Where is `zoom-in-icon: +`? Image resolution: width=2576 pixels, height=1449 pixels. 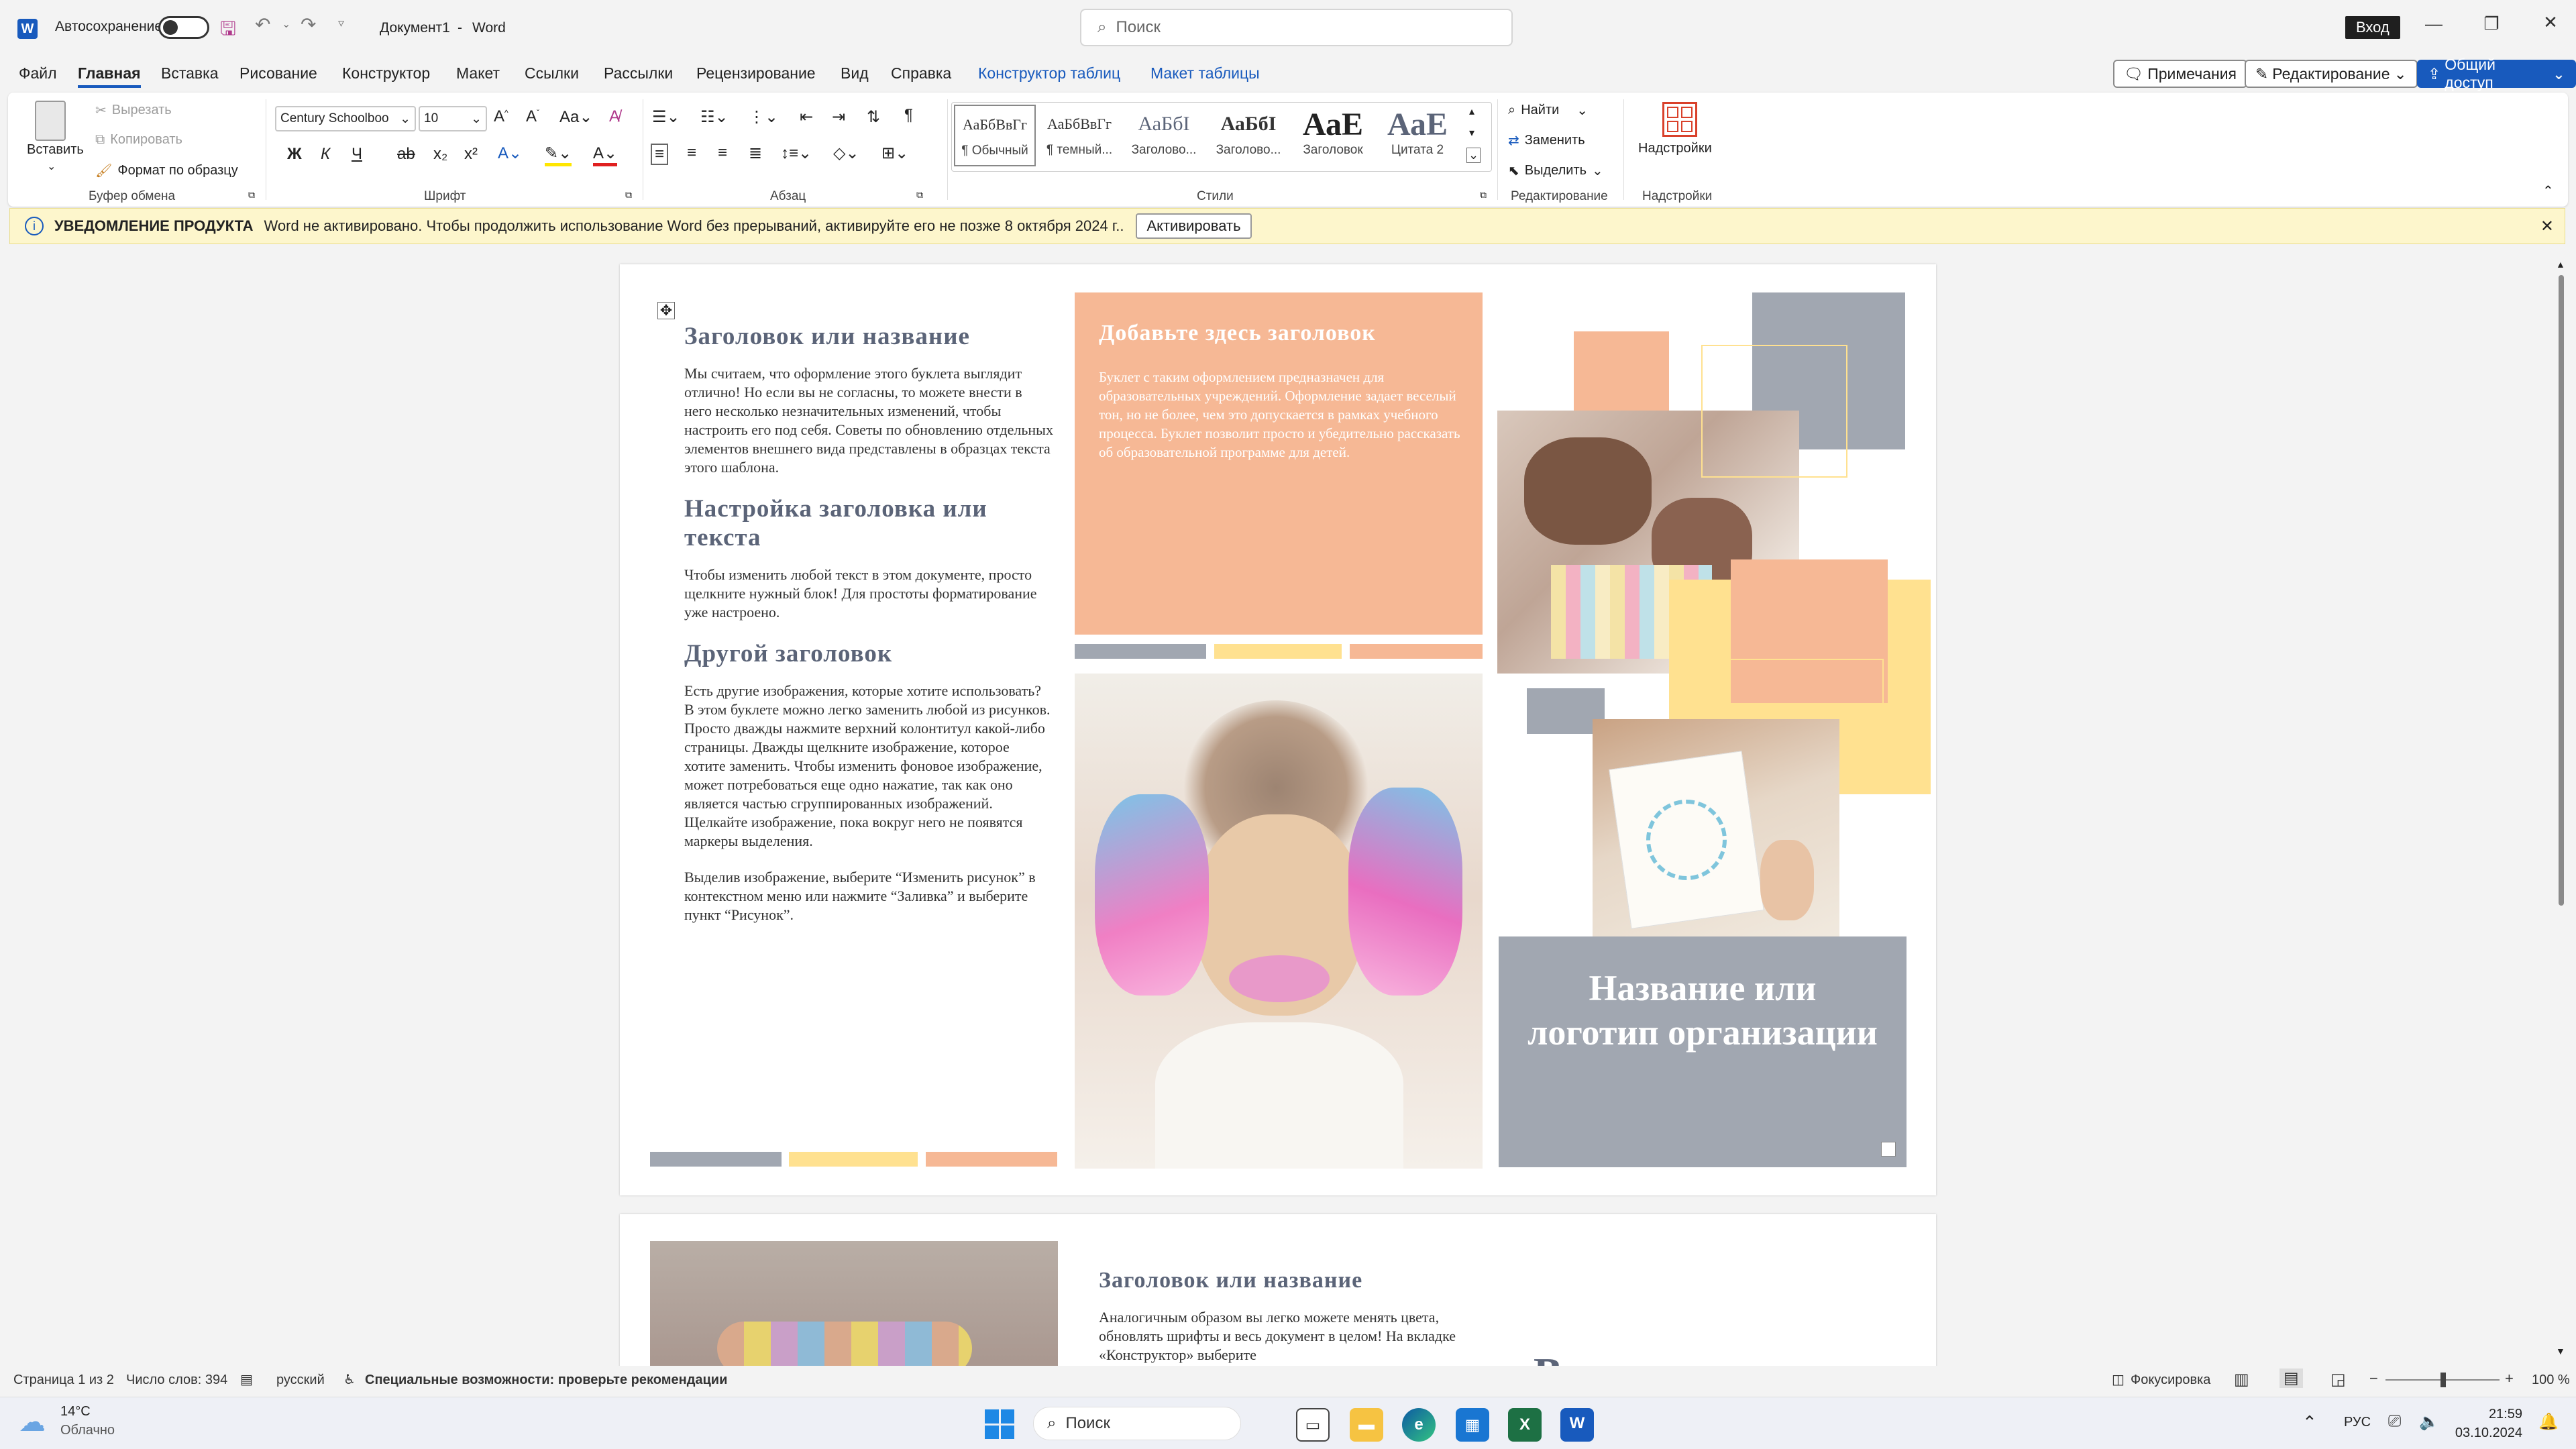 zoom-in-icon: + is located at coordinates (2509, 1378).